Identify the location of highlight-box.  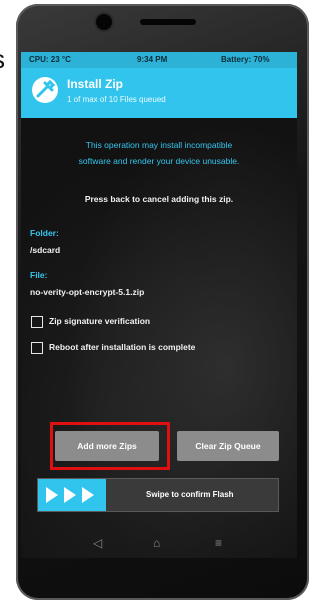
(110, 446).